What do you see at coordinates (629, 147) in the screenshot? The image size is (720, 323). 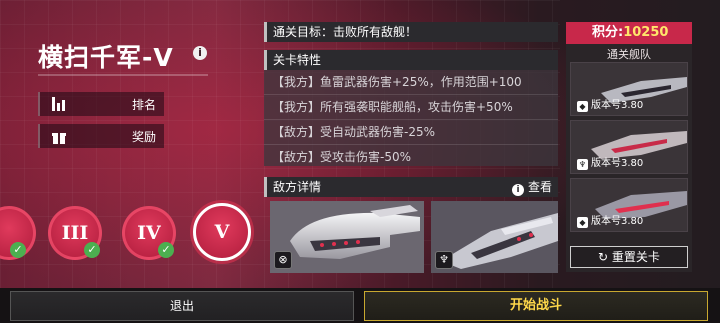 I see `fleet-ship-slot: ♆ 版本号3.80` at bounding box center [629, 147].